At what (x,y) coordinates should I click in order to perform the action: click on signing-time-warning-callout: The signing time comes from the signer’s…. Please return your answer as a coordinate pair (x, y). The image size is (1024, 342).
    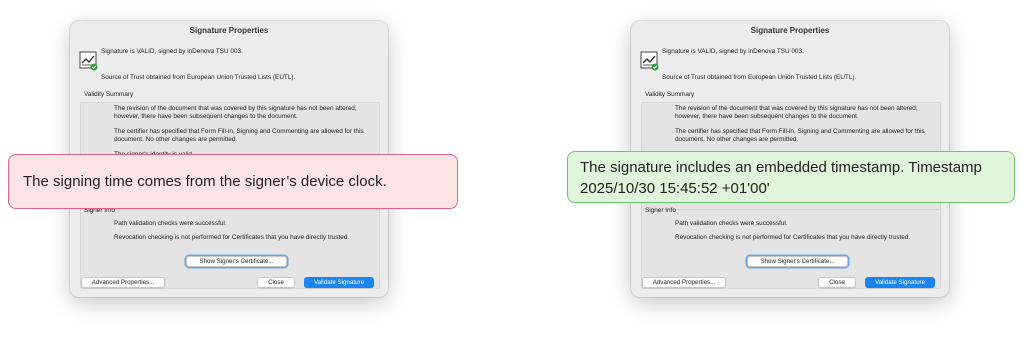
    Looking at the image, I should click on (233, 181).